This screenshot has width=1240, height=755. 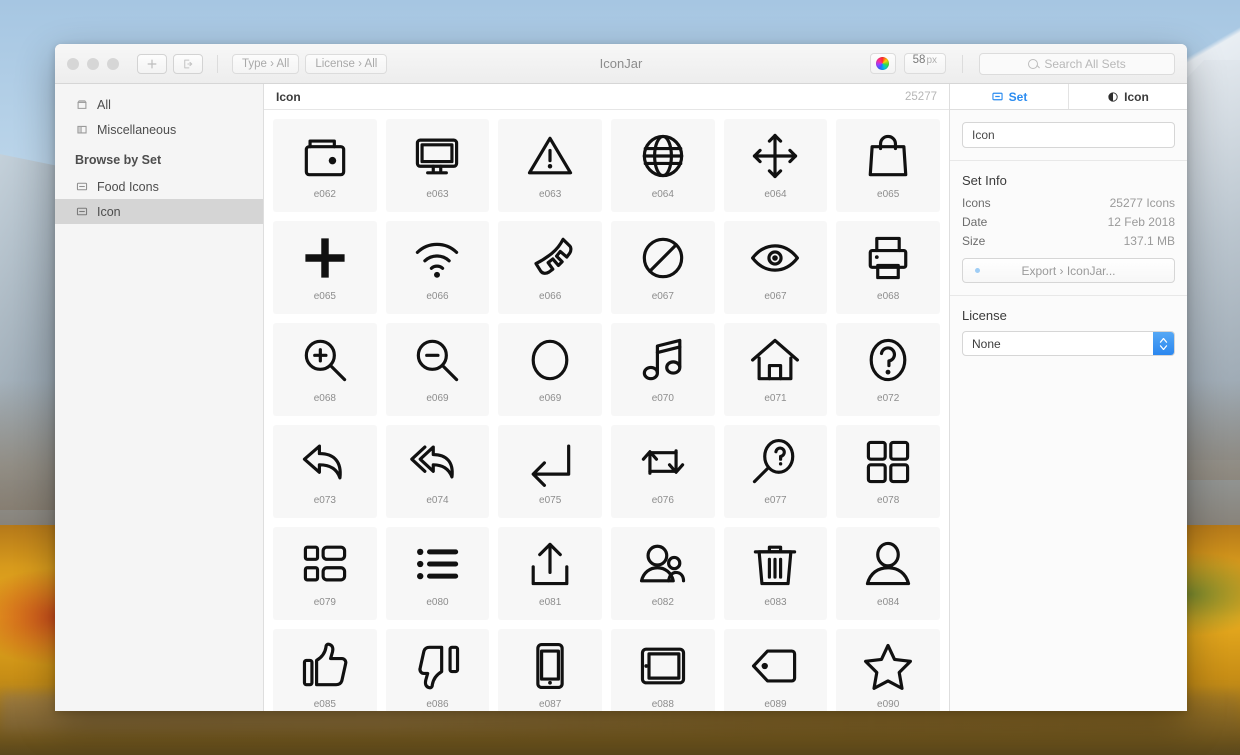 What do you see at coordinates (266, 63) in the screenshot?
I see `type-filter-chip: Type › All` at bounding box center [266, 63].